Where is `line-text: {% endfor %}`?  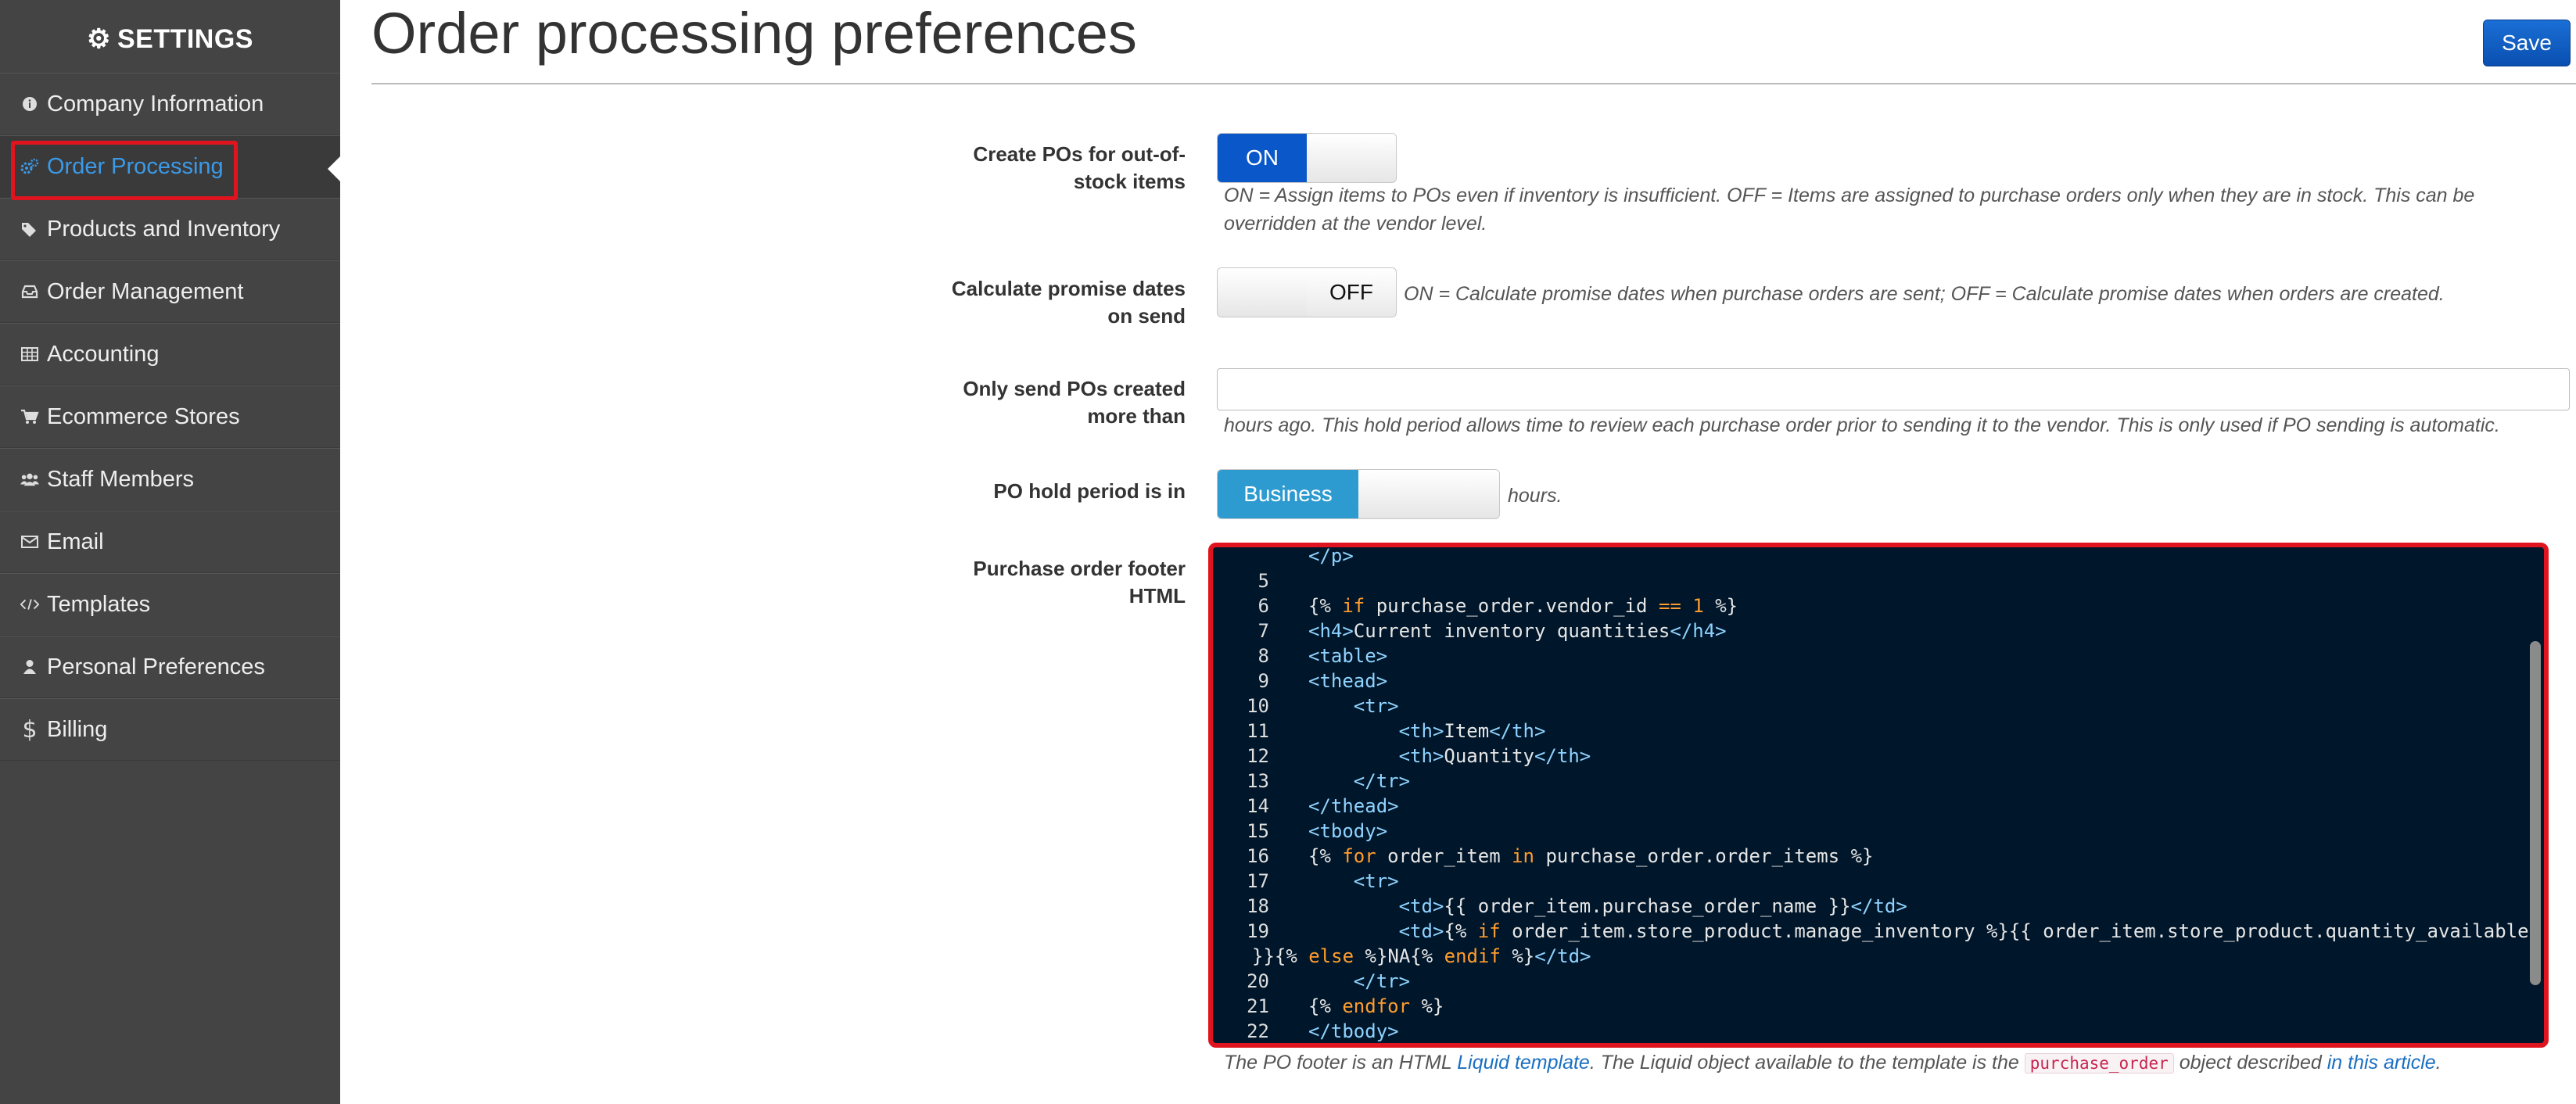 line-text: {% endfor %} is located at coordinates (1376, 1006).